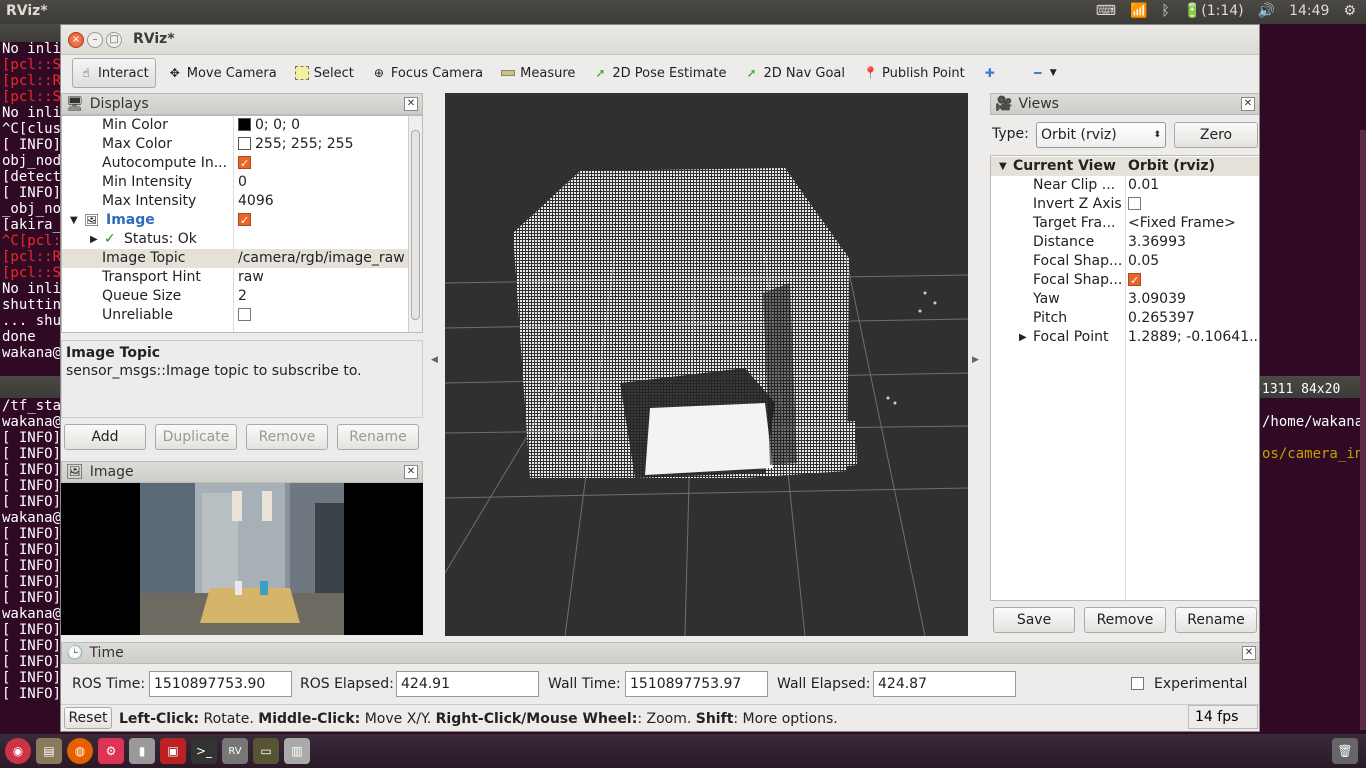  Describe the element at coordinates (235, 220) in the screenshot. I see `display-property-row: ▼ 🖼 Image` at that location.